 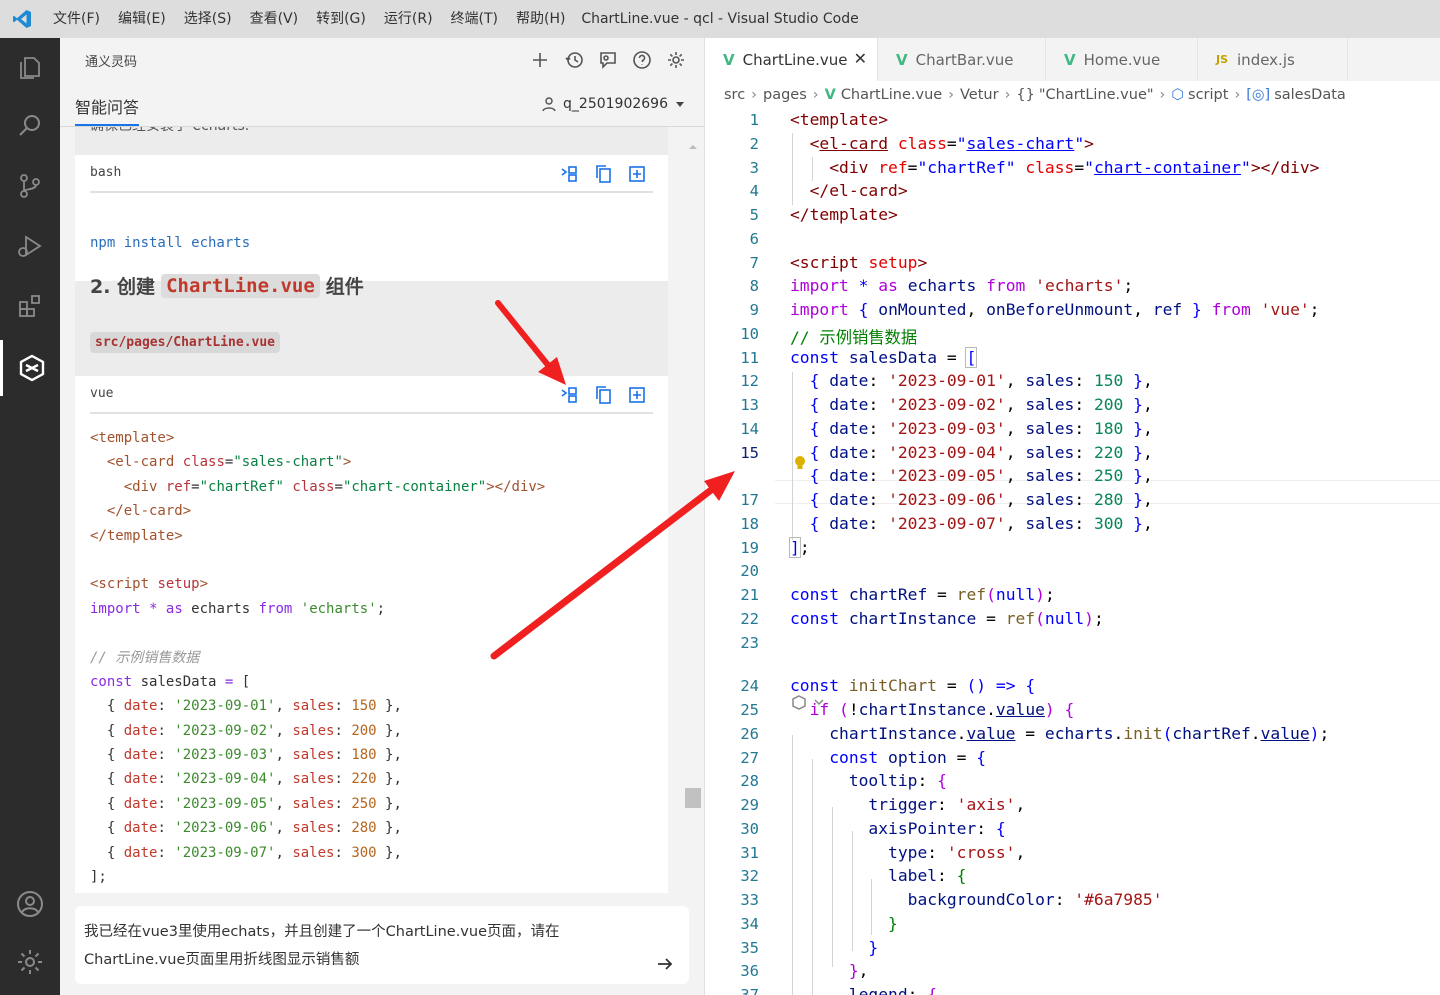 What do you see at coordinates (839, 119) in the screenshot?
I see `code-line: <template>` at bounding box center [839, 119].